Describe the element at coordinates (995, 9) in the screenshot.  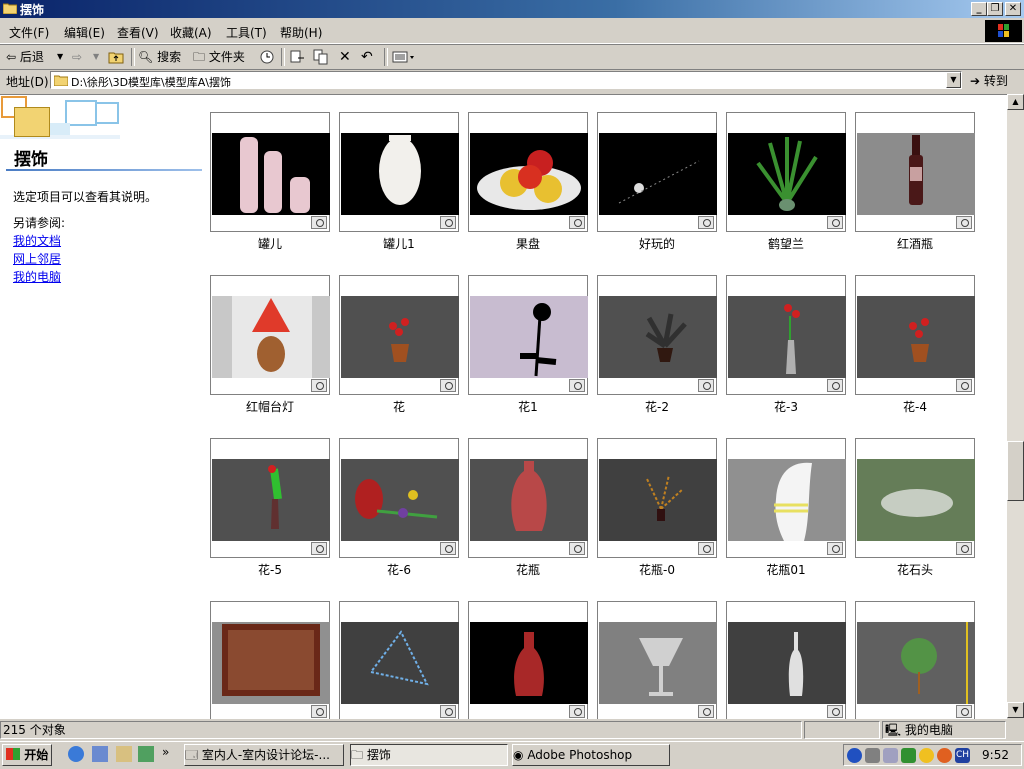
I see `maximize-button: ❐` at that location.